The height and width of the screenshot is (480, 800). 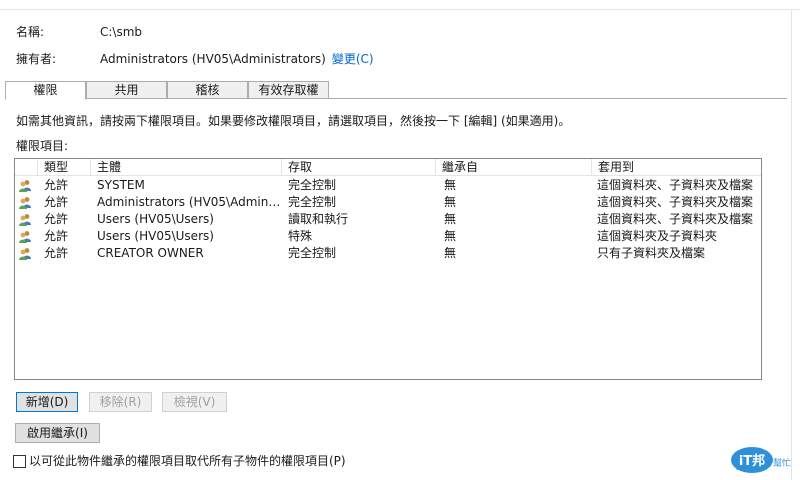 I want to click on row-access: 讀取和執行, so click(x=318, y=219).